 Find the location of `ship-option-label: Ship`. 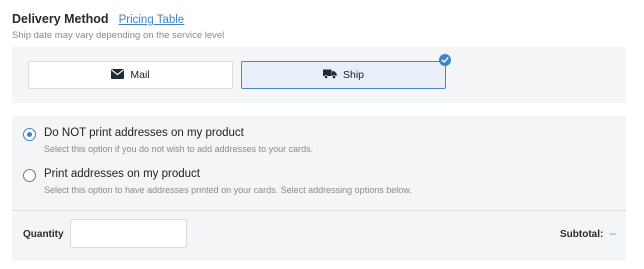

ship-option-label: Ship is located at coordinates (353, 75).